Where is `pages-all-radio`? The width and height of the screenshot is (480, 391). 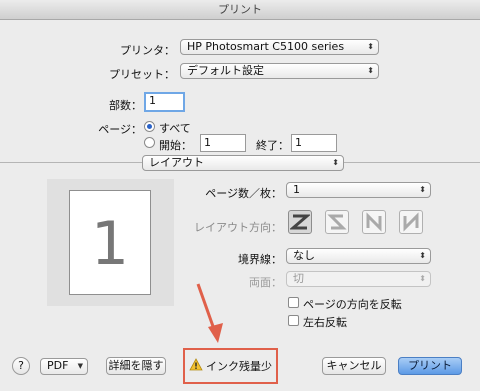
pages-all-radio is located at coordinates (149, 126).